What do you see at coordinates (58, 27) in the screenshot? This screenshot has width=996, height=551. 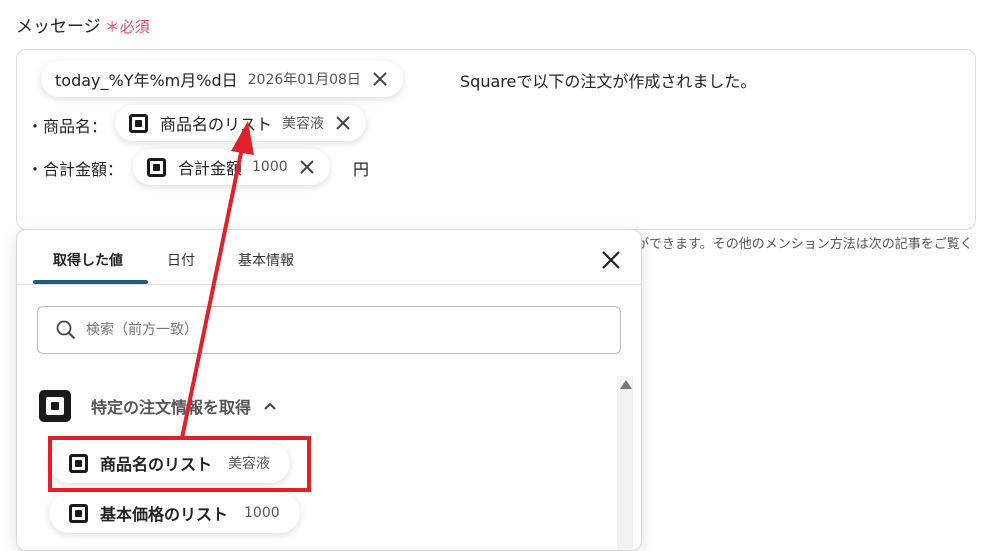 I see `field-label-text: メッセージ` at bounding box center [58, 27].